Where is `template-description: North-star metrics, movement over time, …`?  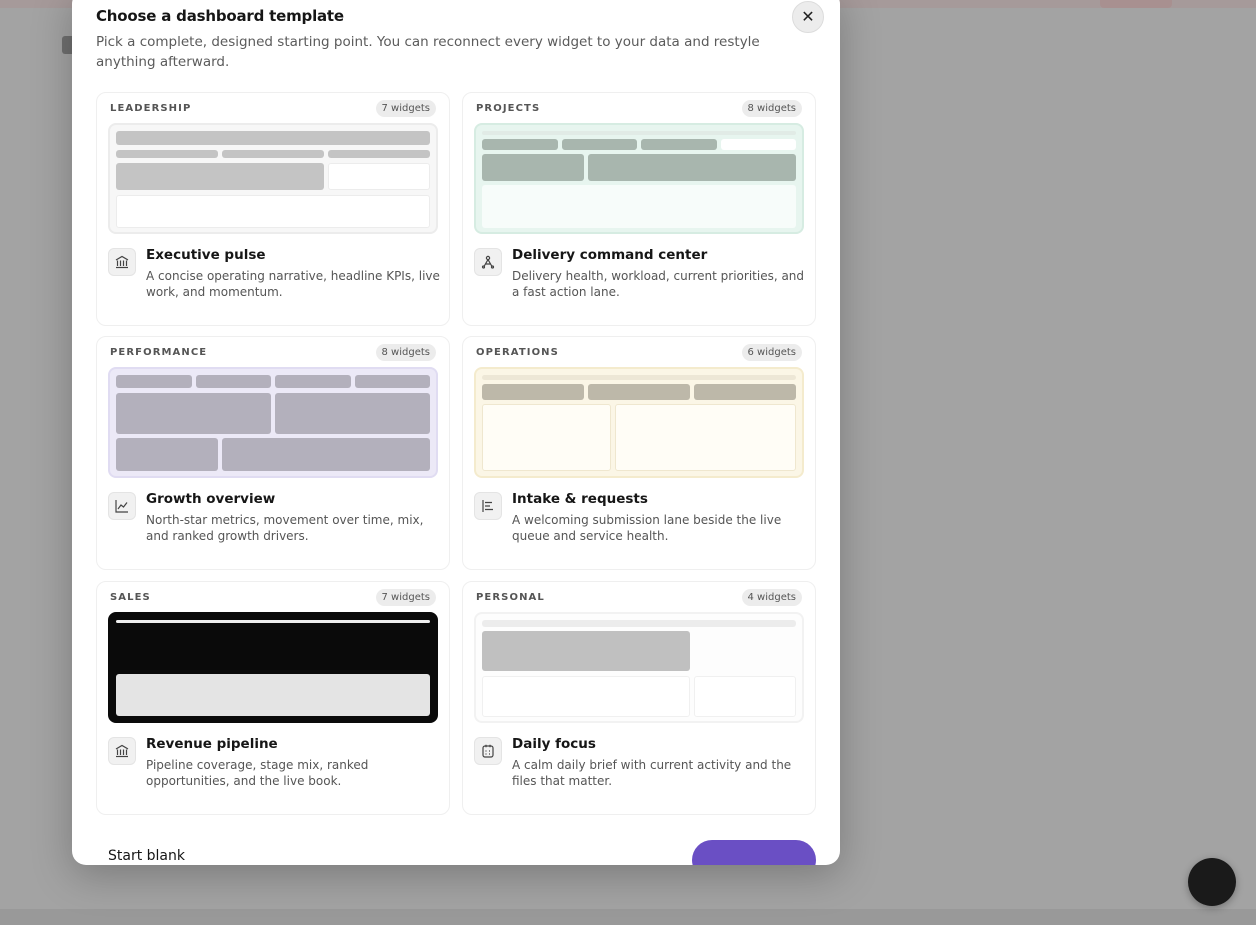
template-description: North-star metrics, movement over time, … is located at coordinates (285, 528).